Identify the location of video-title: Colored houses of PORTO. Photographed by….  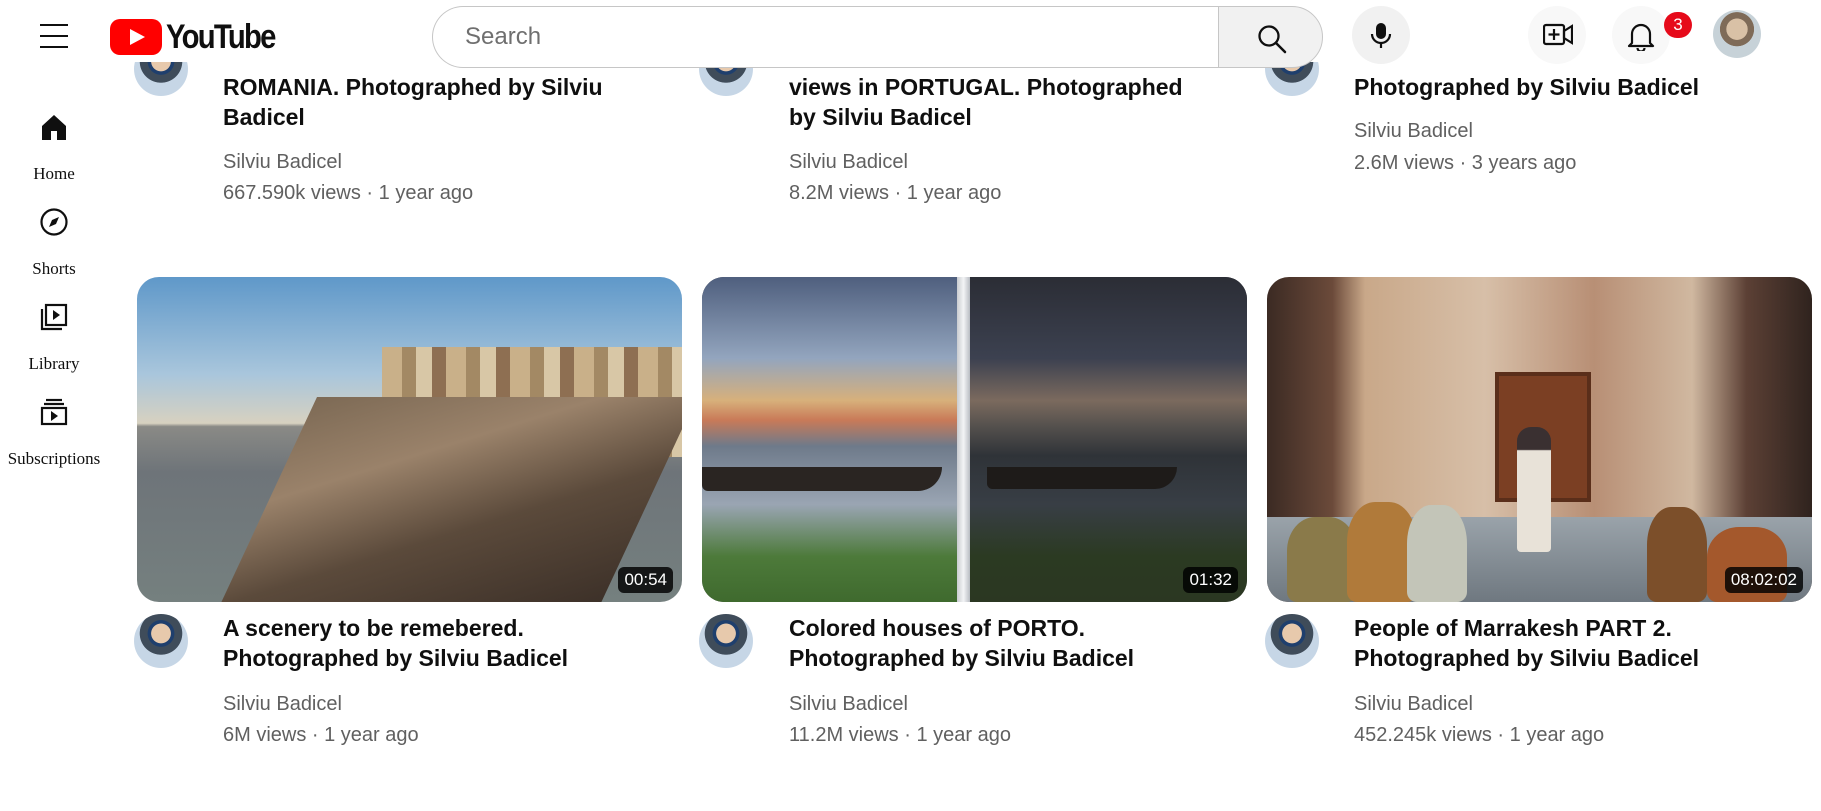
(1014, 643).